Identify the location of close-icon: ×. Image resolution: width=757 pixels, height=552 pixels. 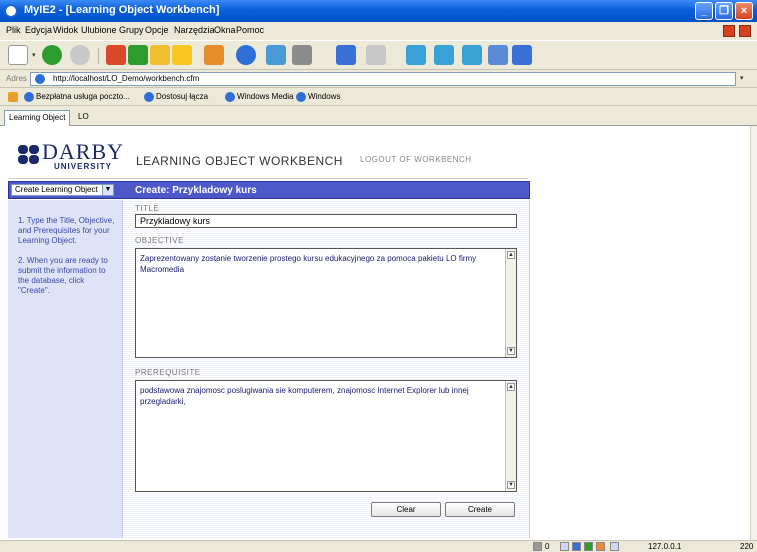
(744, 11).